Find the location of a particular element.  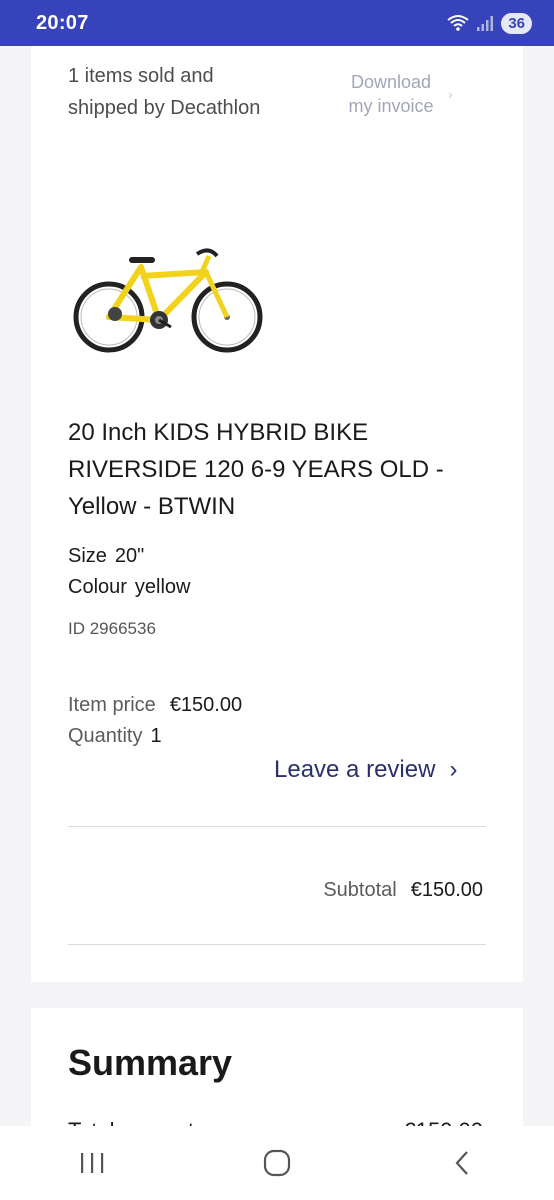

subtotal-value: €150.00 is located at coordinates (446, 890).